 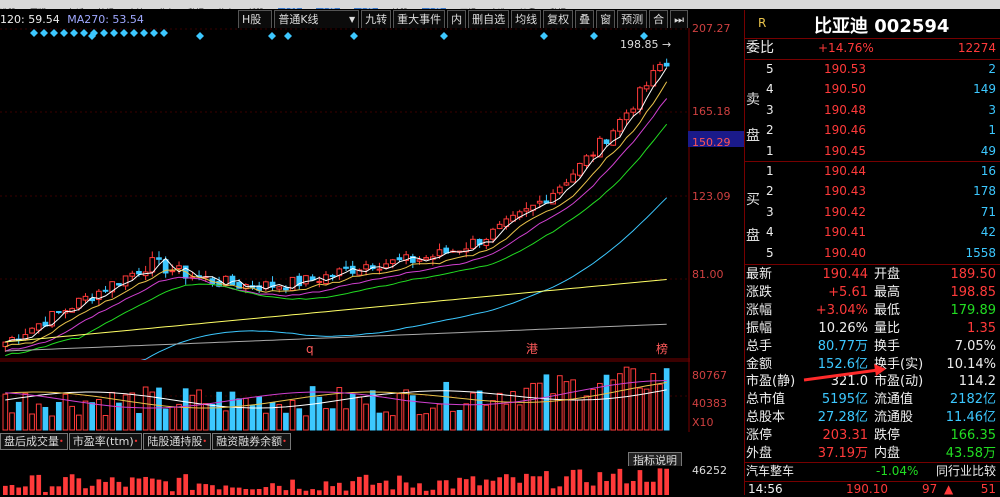 What do you see at coordinates (498, 8) in the screenshot?
I see `menu-item: 自选` at bounding box center [498, 8].